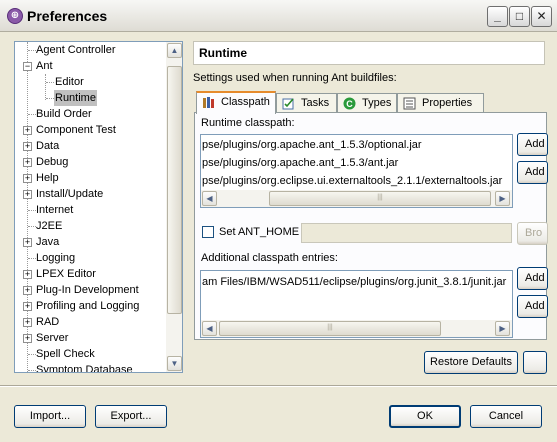 The image size is (557, 442). What do you see at coordinates (248, 123) in the screenshot?
I see `runtime-classpath-label: Runtime classpath:` at bounding box center [248, 123].